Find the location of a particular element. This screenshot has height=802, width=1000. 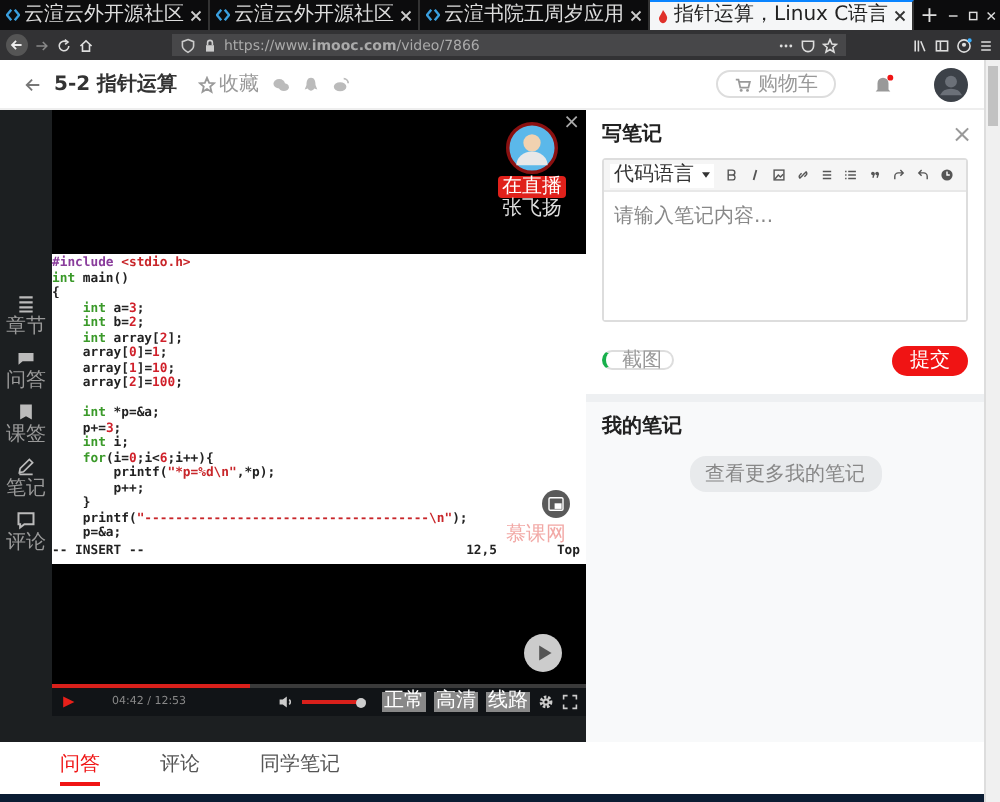

language-dropdown: 代码语言 is located at coordinates (662, 175).